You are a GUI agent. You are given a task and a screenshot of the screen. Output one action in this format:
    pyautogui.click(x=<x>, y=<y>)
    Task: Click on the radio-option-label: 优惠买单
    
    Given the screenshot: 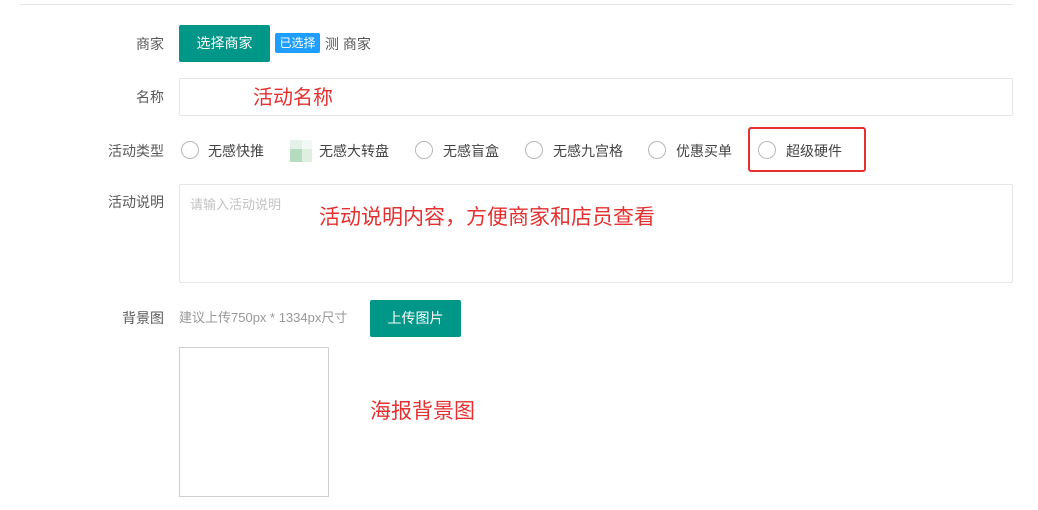 What is the action you would take?
    pyautogui.click(x=704, y=151)
    